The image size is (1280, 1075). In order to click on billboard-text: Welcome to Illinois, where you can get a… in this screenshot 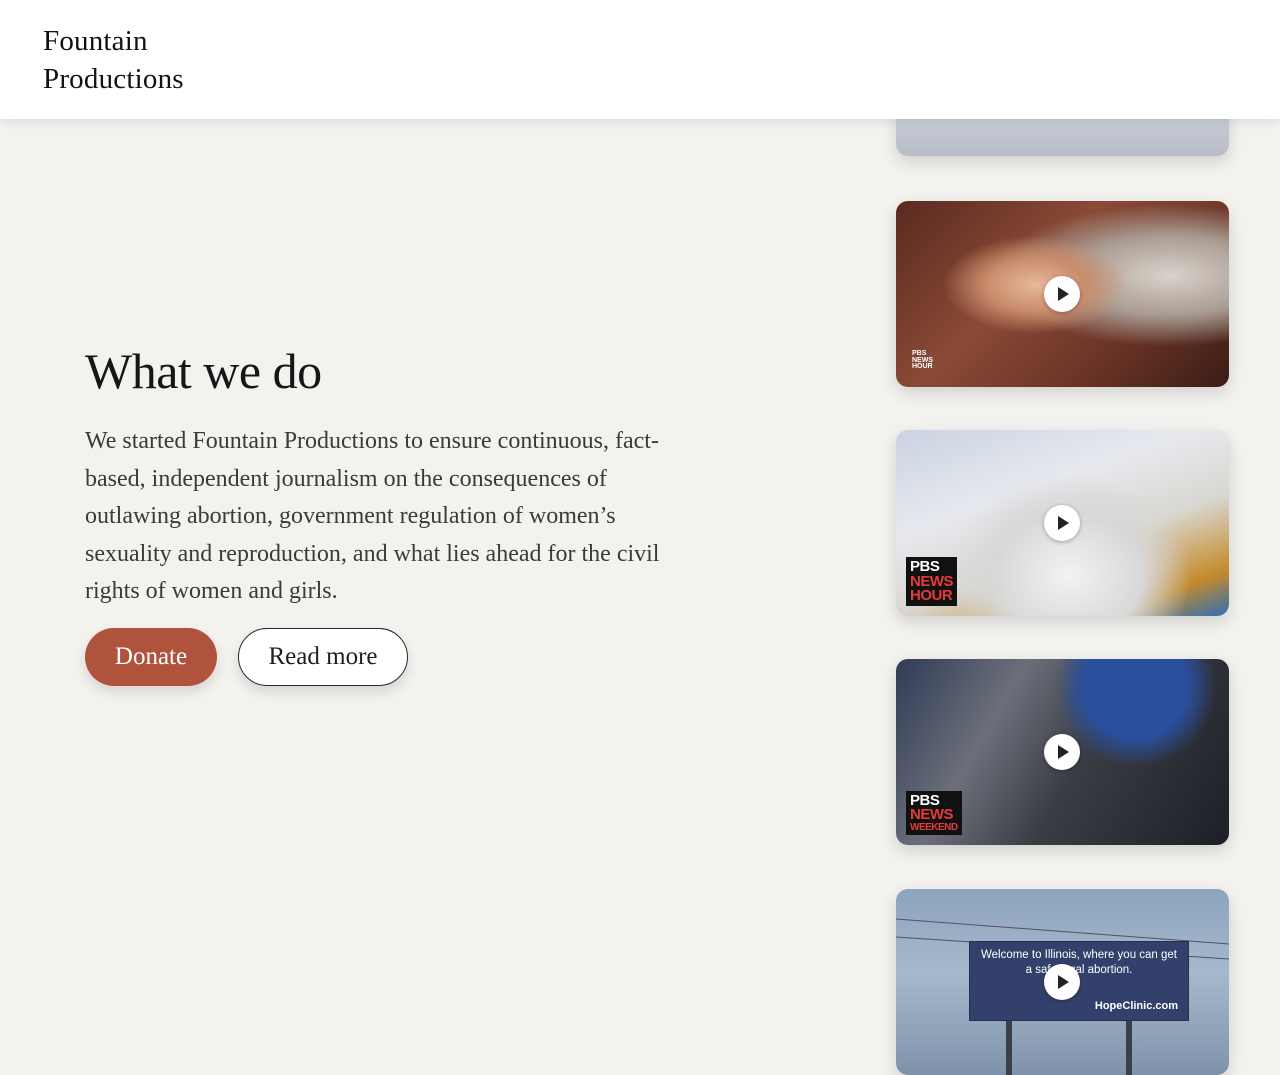, I will do `click(1079, 963)`.